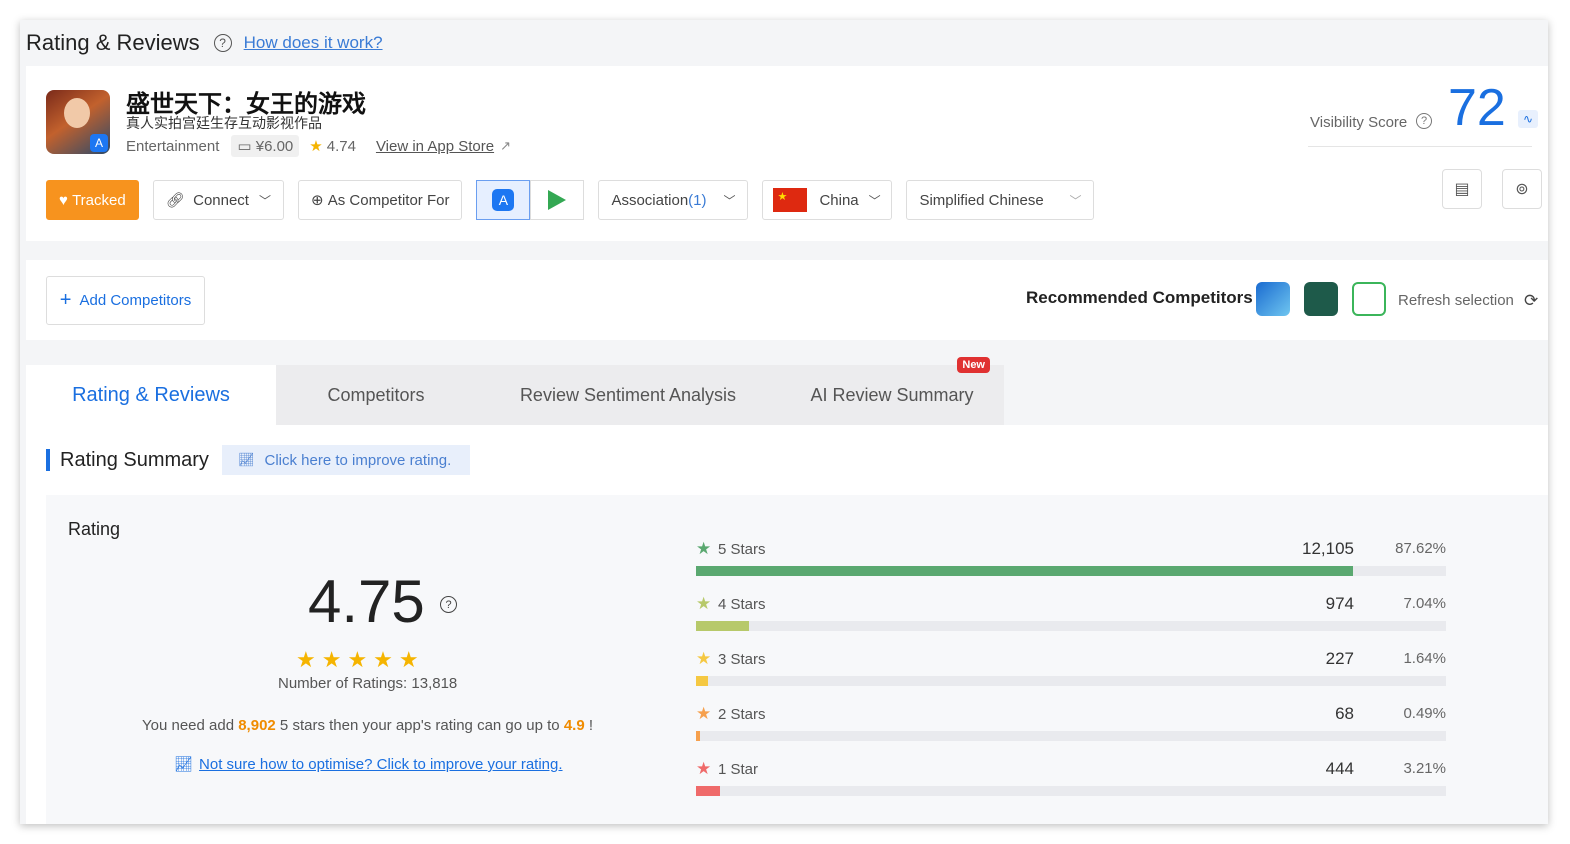 The height and width of the screenshot is (844, 1570). What do you see at coordinates (99, 143) in the screenshot?
I see `app-store-badge-icon: A` at bounding box center [99, 143].